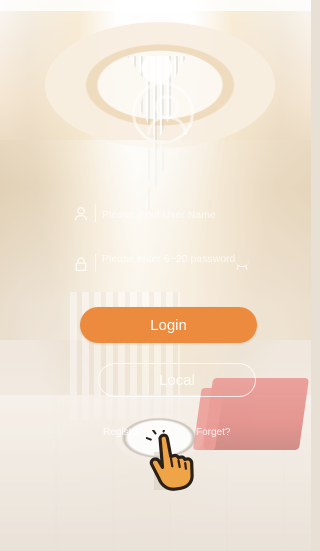  Describe the element at coordinates (81, 264) in the screenshot. I see `lock-icon` at that location.